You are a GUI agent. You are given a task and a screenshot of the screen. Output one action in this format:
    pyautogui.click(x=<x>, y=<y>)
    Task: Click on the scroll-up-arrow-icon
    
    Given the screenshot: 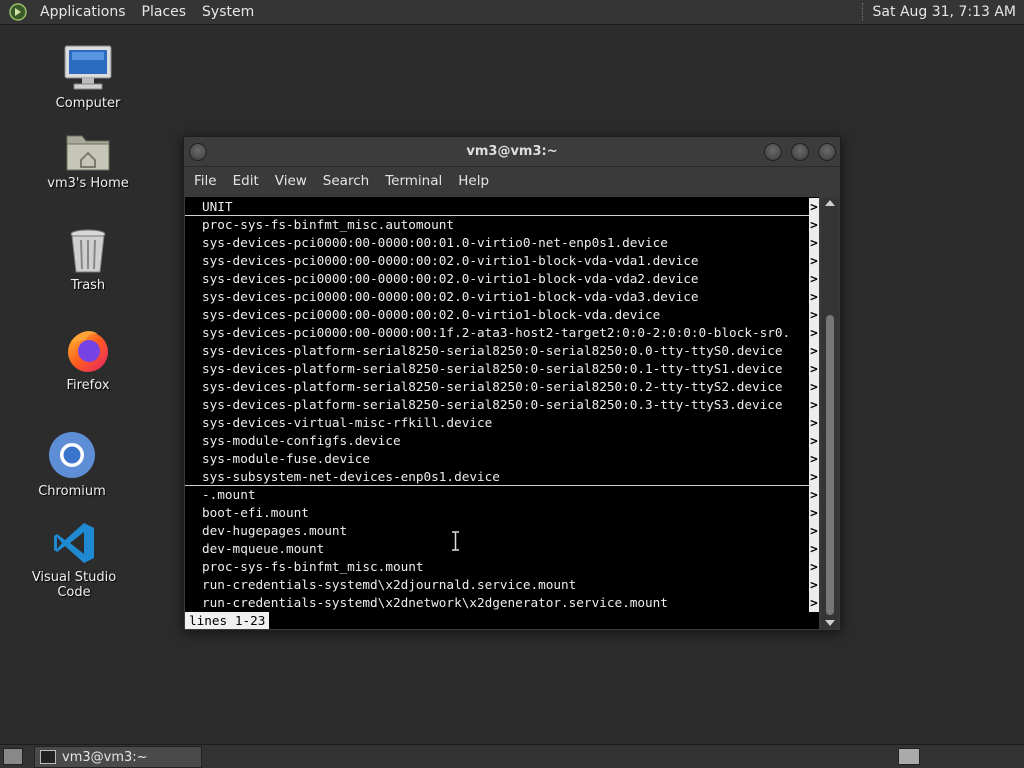 What is the action you would take?
    pyautogui.click(x=830, y=203)
    